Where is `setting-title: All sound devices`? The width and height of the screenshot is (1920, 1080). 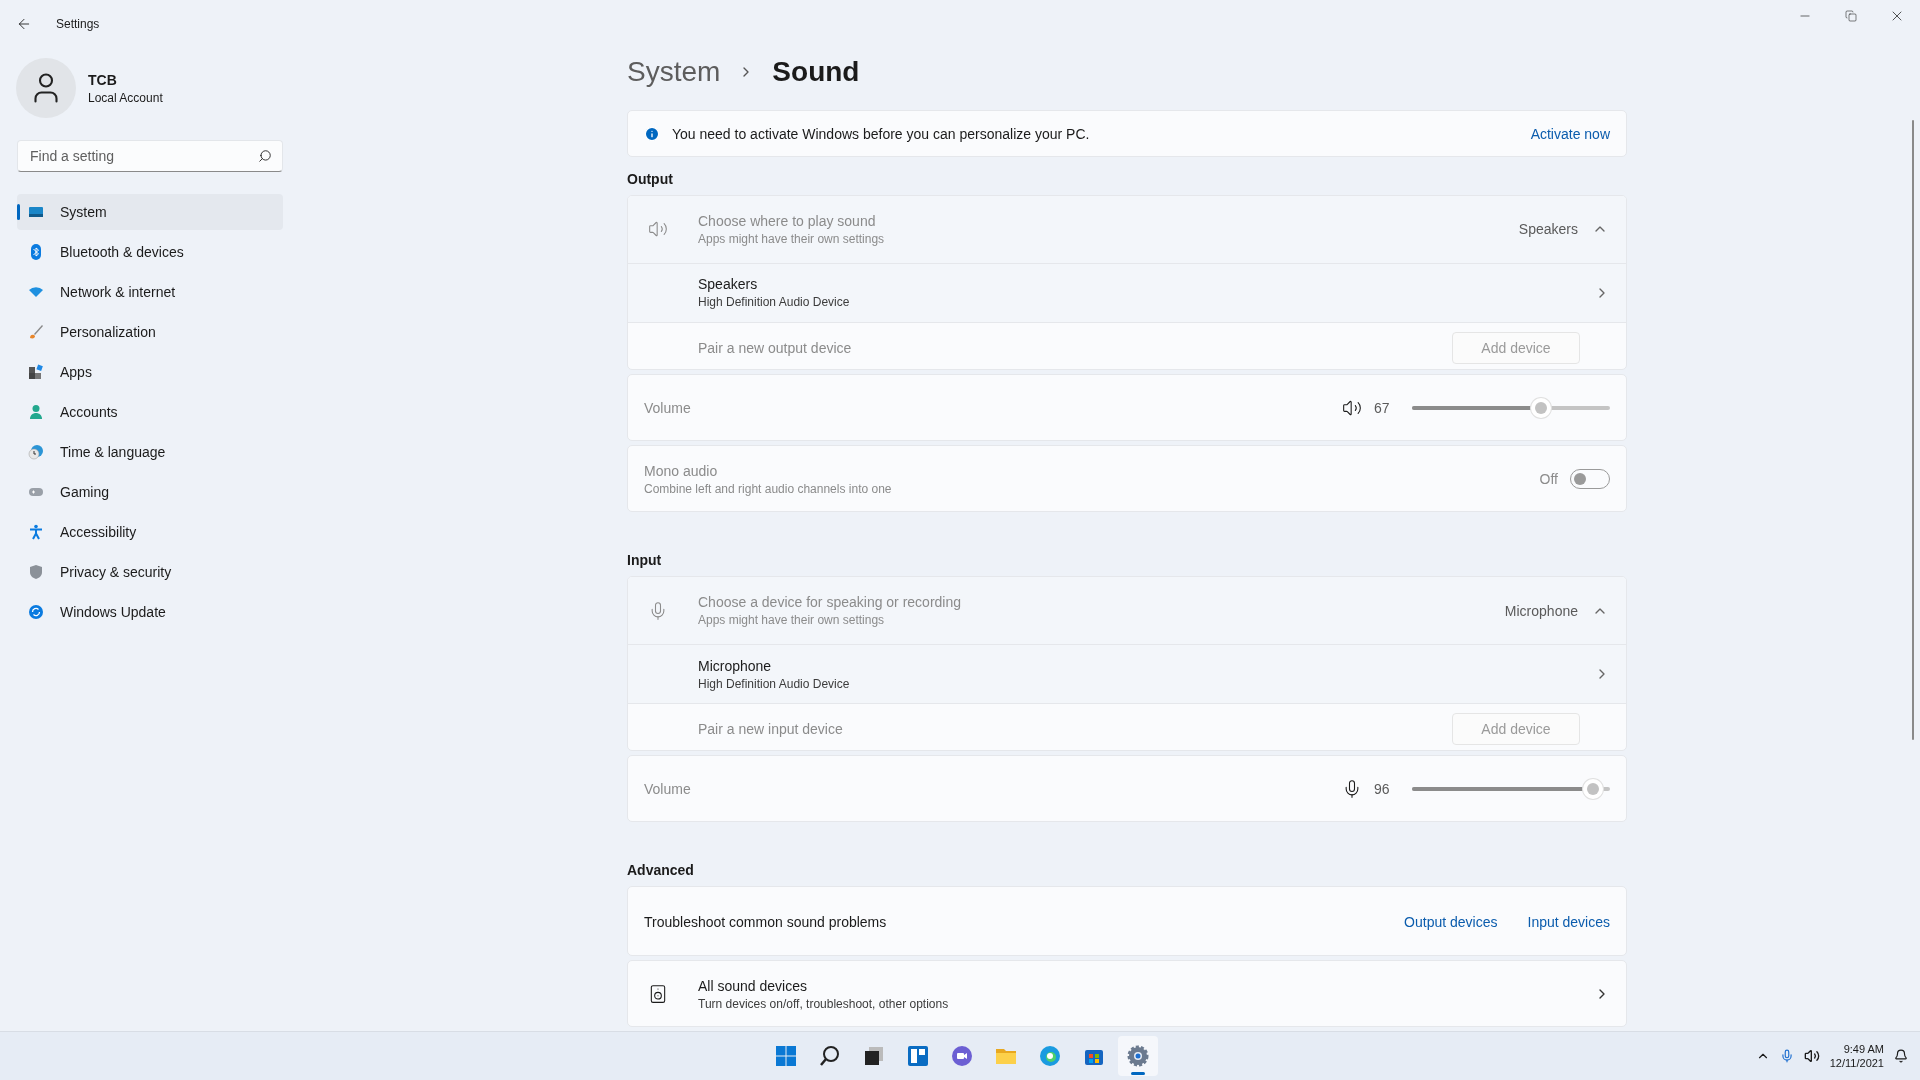 setting-title: All sound devices is located at coordinates (753, 985).